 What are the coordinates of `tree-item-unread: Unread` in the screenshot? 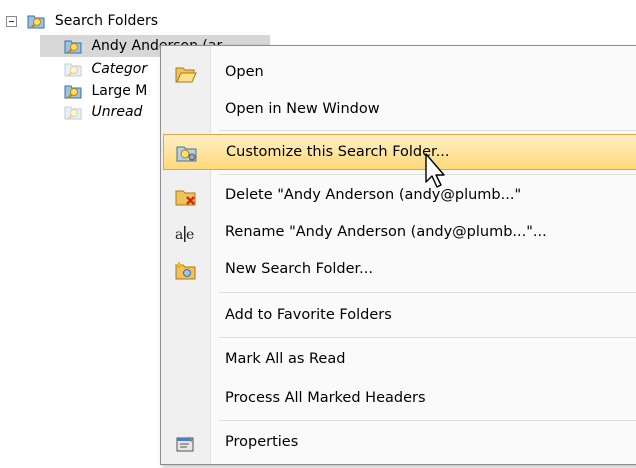 It's located at (103, 112).